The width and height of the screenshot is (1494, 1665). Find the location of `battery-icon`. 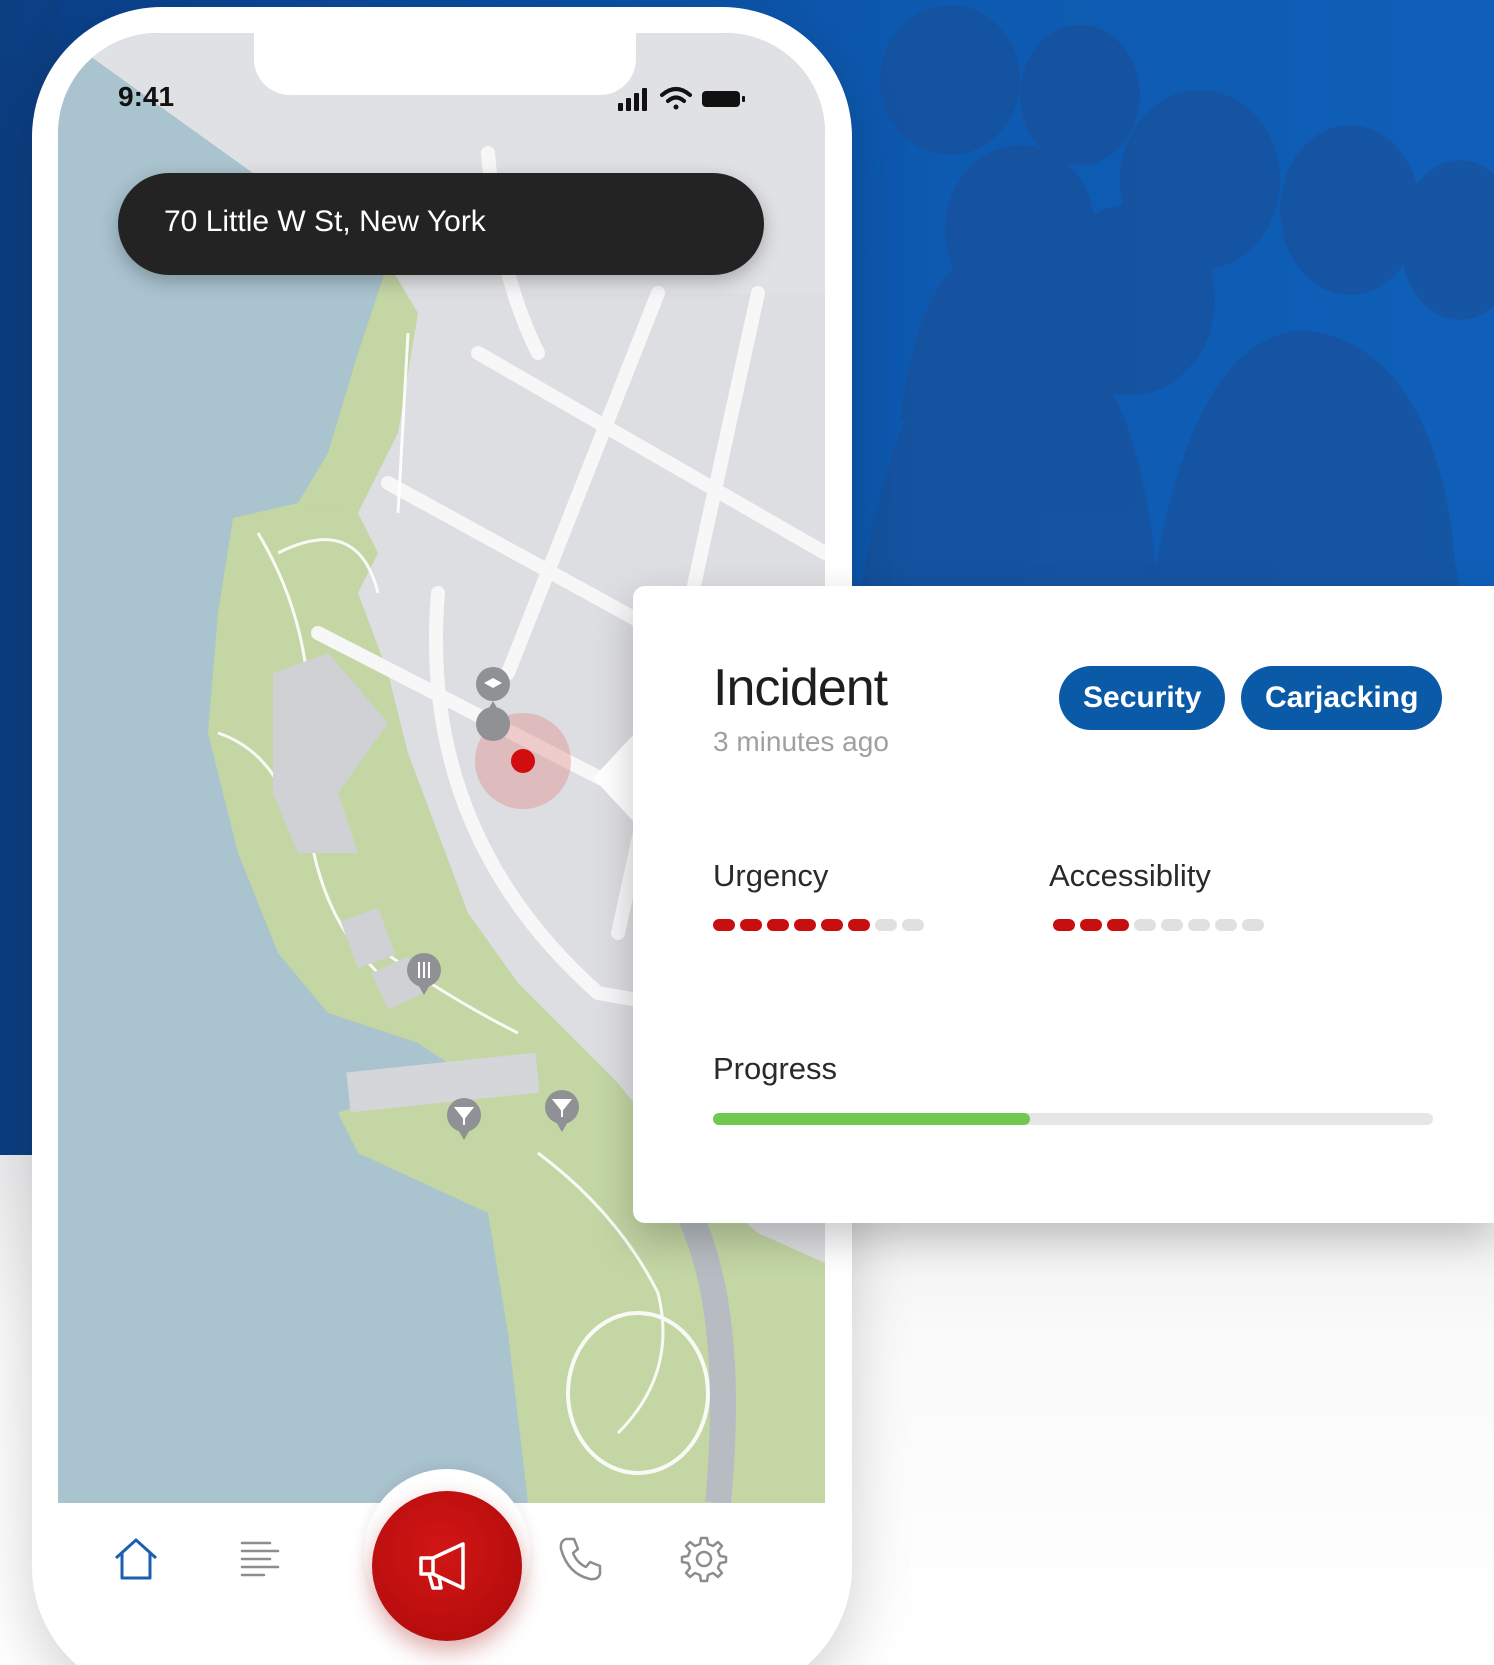

battery-icon is located at coordinates (723, 99).